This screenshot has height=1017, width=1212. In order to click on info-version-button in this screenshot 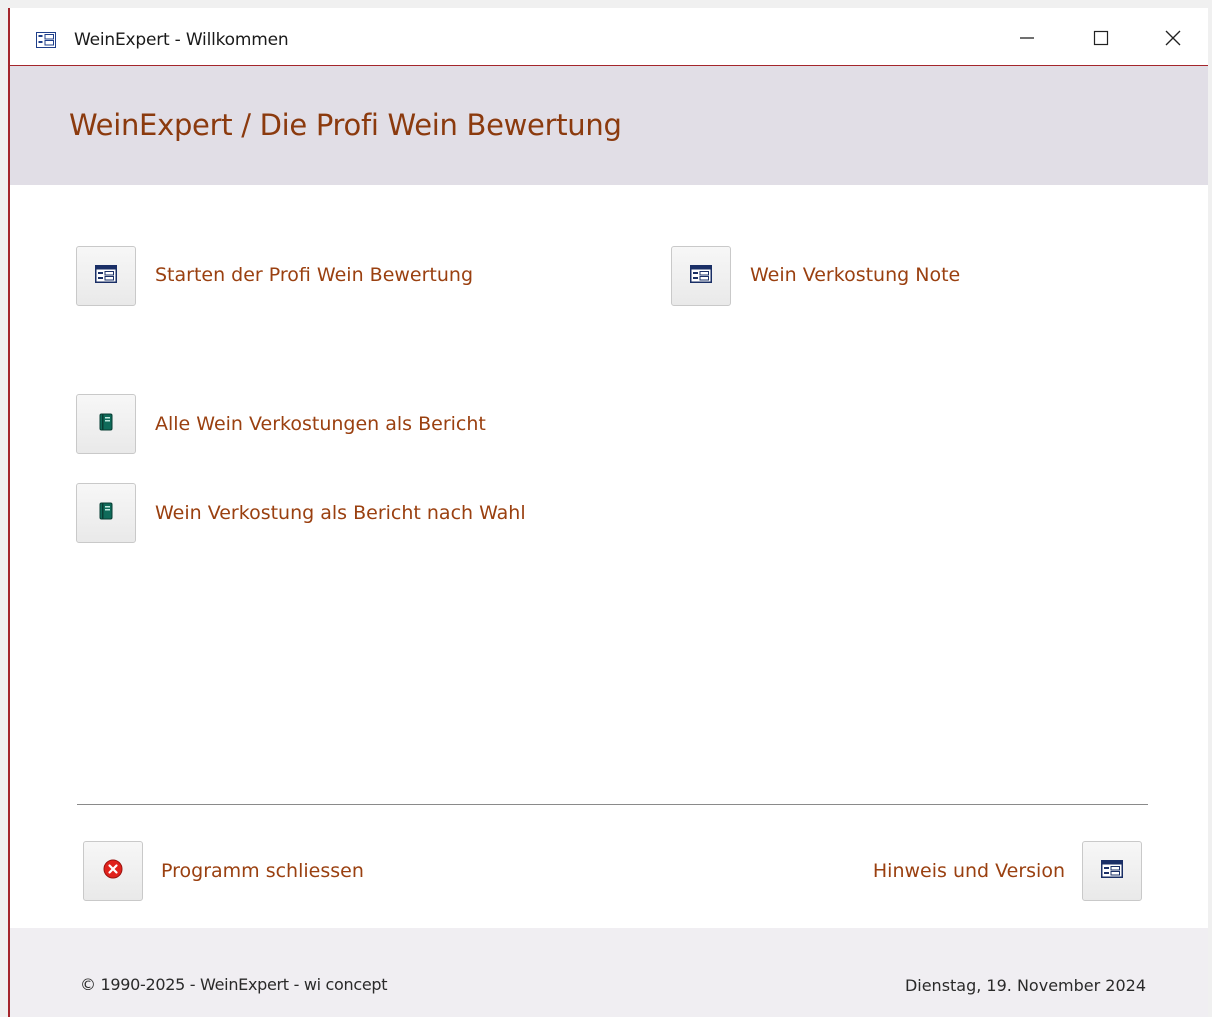, I will do `click(1112, 871)`.